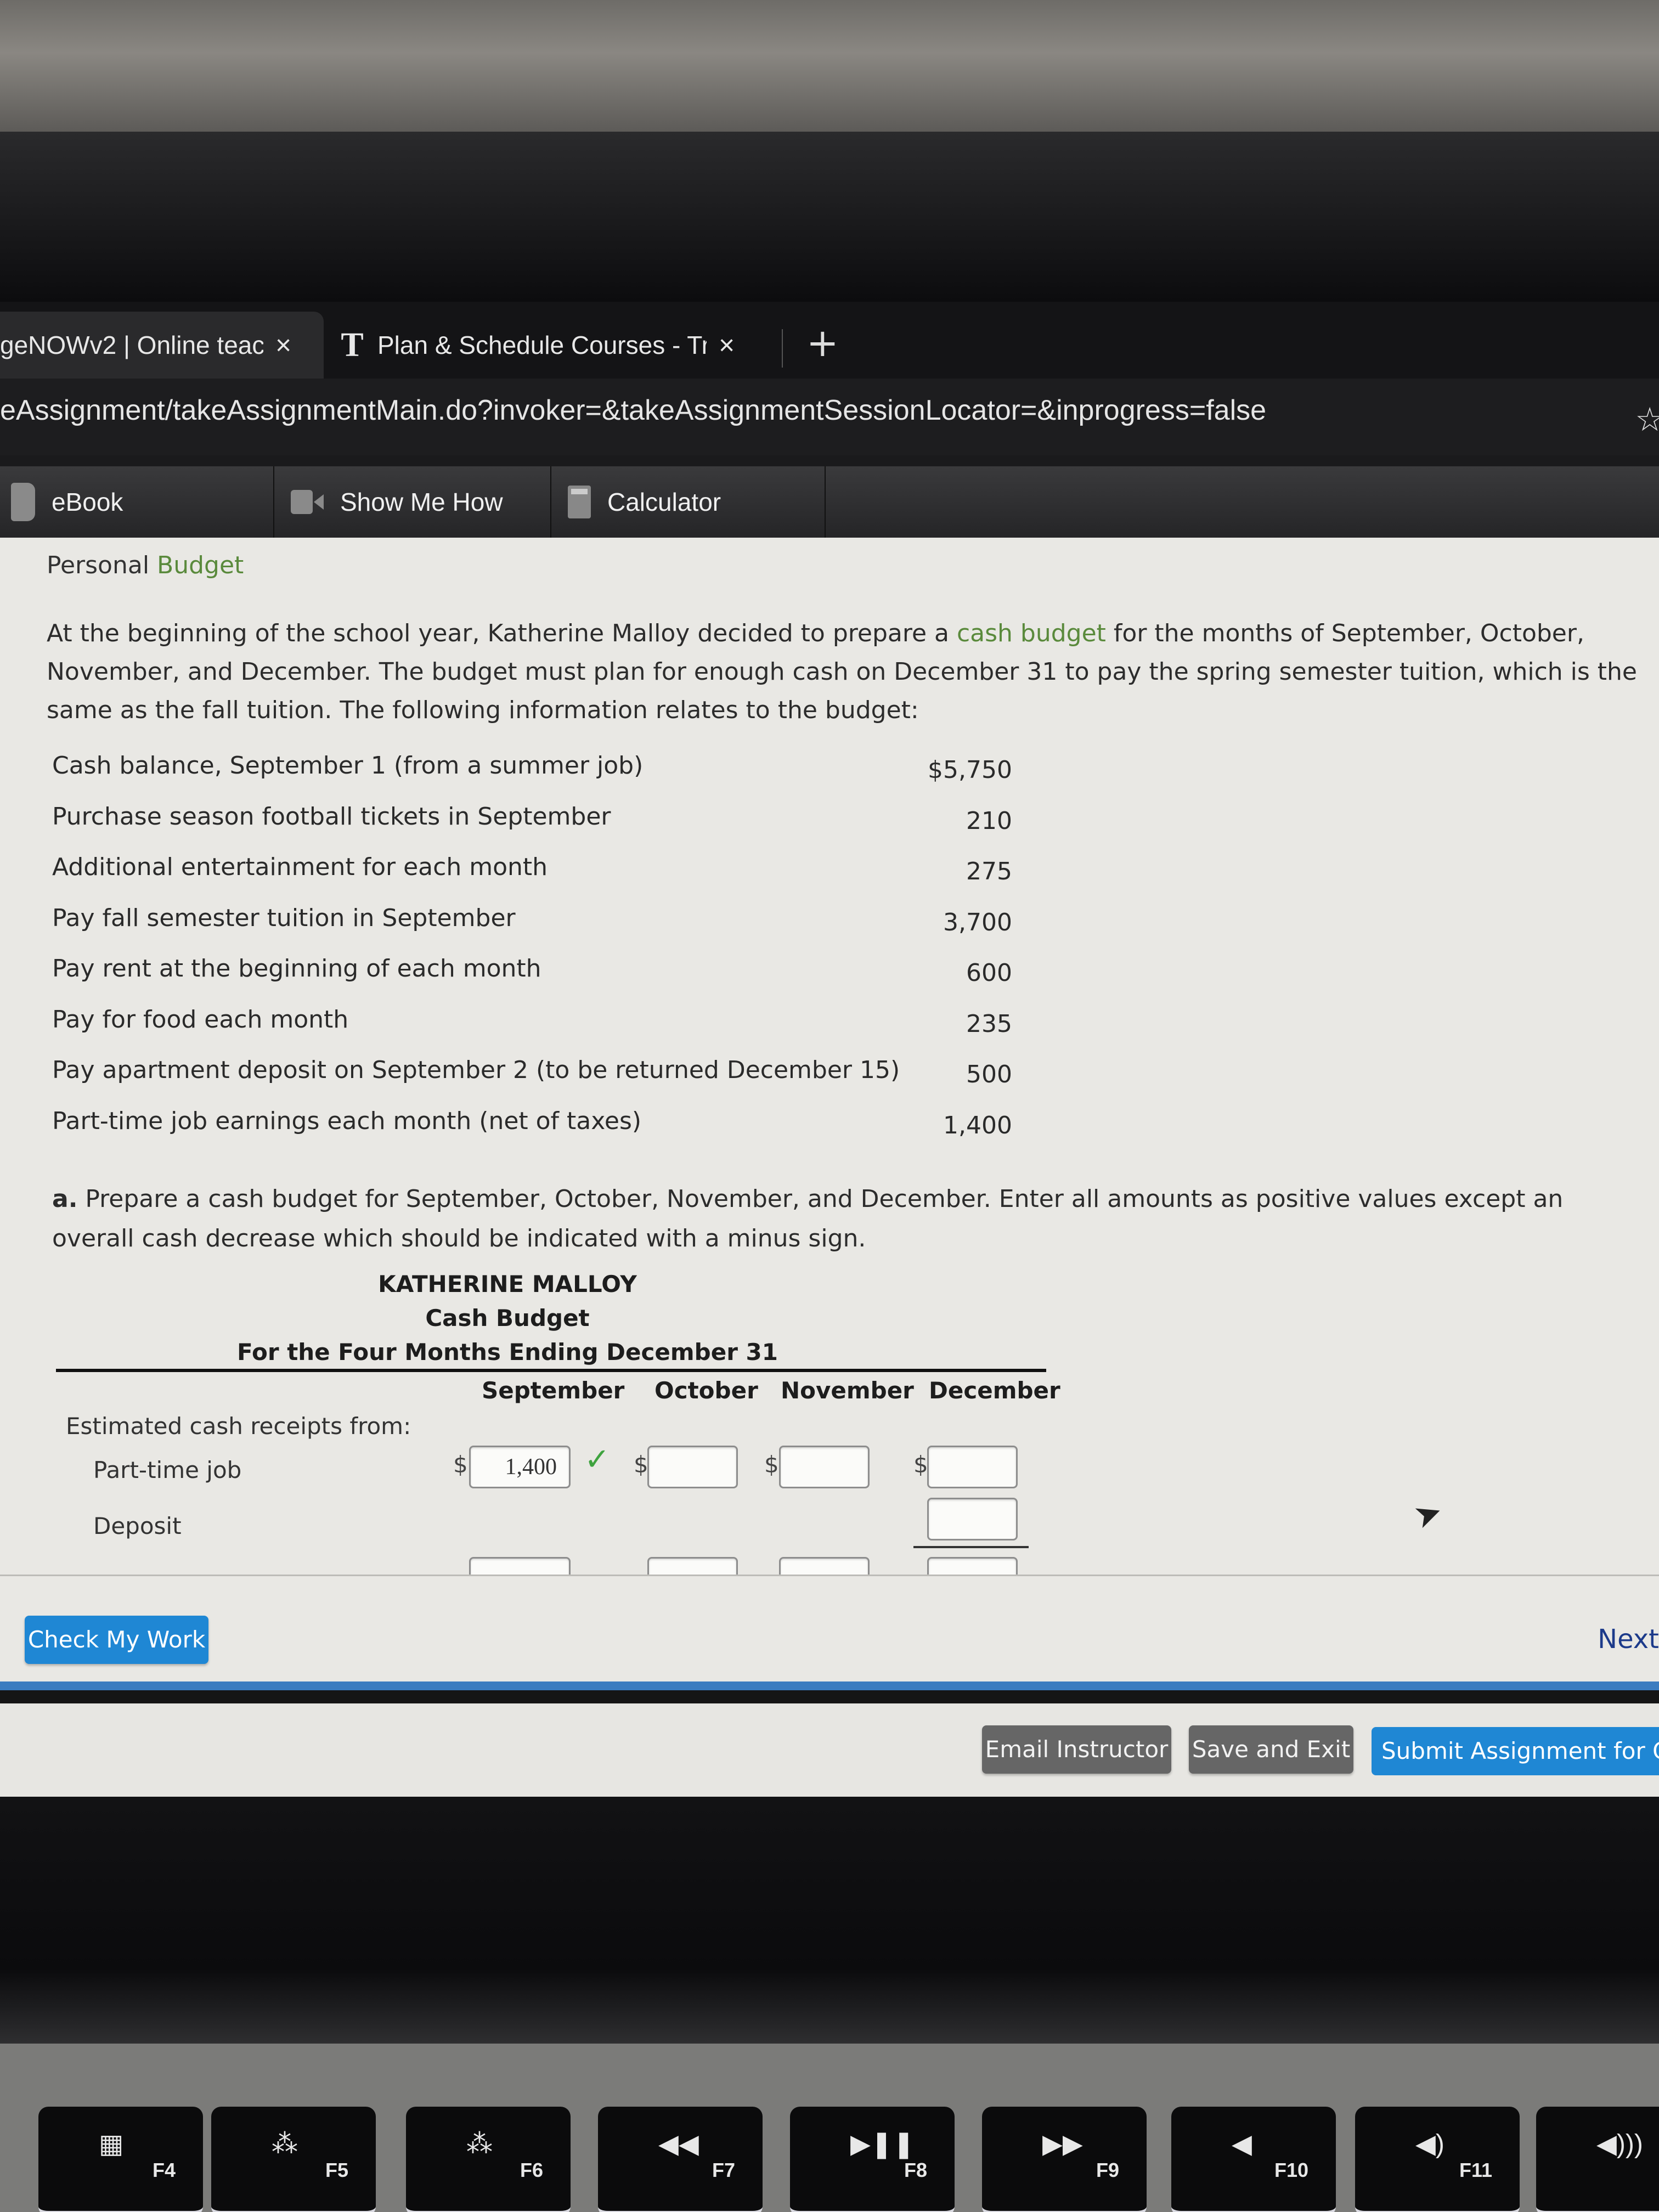 The width and height of the screenshot is (1659, 2212). What do you see at coordinates (294, 2159) in the screenshot?
I see `key-f5: ⁂ F5` at bounding box center [294, 2159].